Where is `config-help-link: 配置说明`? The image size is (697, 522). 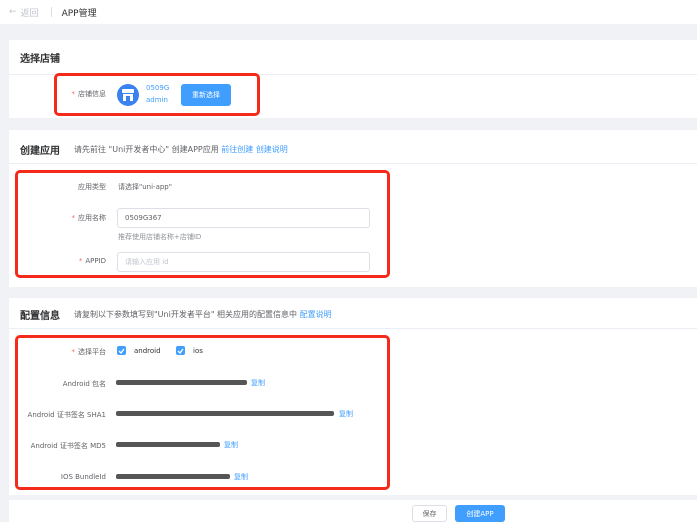 config-help-link: 配置说明 is located at coordinates (316, 314).